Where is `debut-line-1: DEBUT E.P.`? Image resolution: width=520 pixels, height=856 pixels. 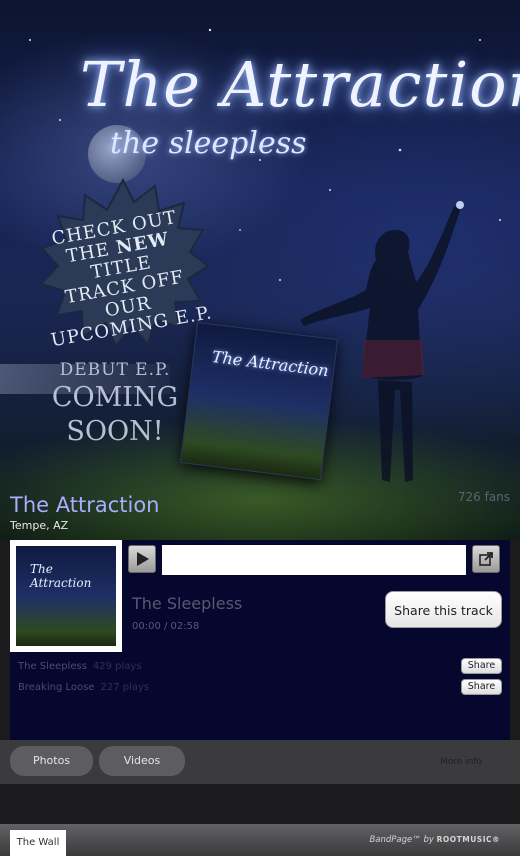 debut-line-1: DEBUT E.P. is located at coordinates (115, 370).